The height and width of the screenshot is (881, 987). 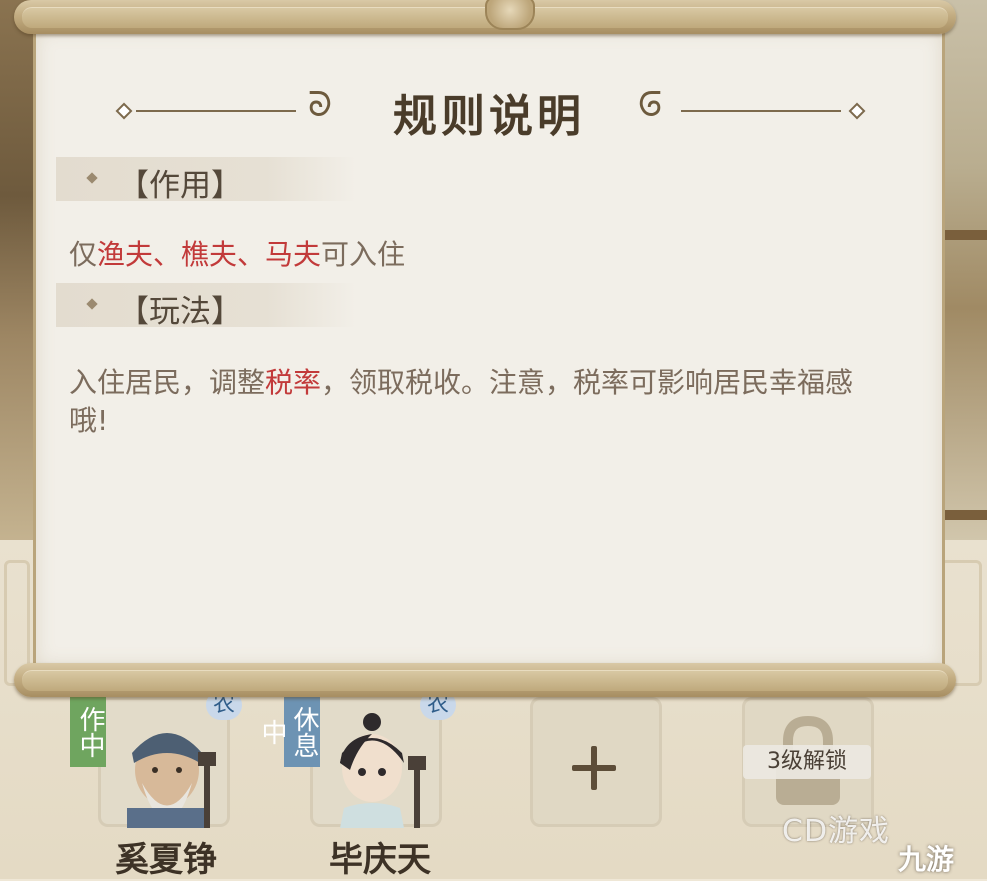 What do you see at coordinates (166, 860) in the screenshot?
I see `resident-name-1: 奚夏铮` at bounding box center [166, 860].